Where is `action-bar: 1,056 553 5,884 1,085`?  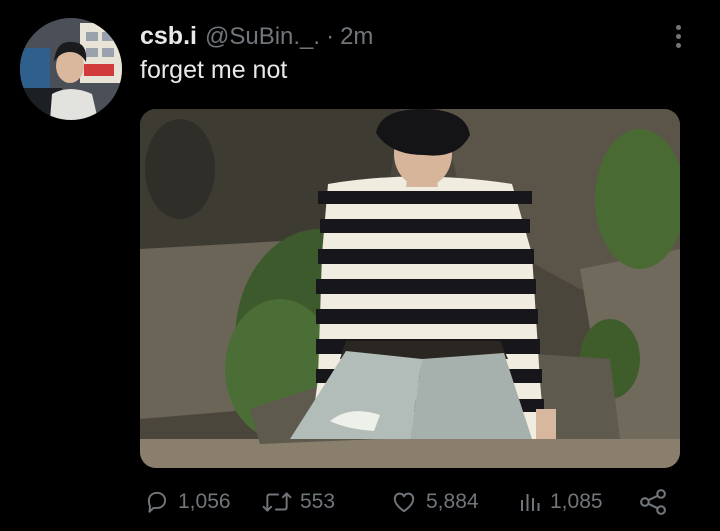 action-bar: 1,056 553 5,884 1,085 is located at coordinates (410, 502).